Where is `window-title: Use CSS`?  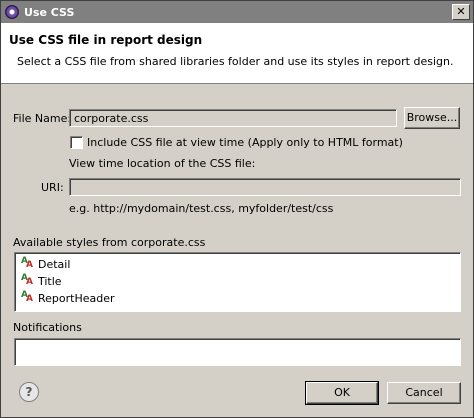
window-title: Use CSS is located at coordinates (49, 12).